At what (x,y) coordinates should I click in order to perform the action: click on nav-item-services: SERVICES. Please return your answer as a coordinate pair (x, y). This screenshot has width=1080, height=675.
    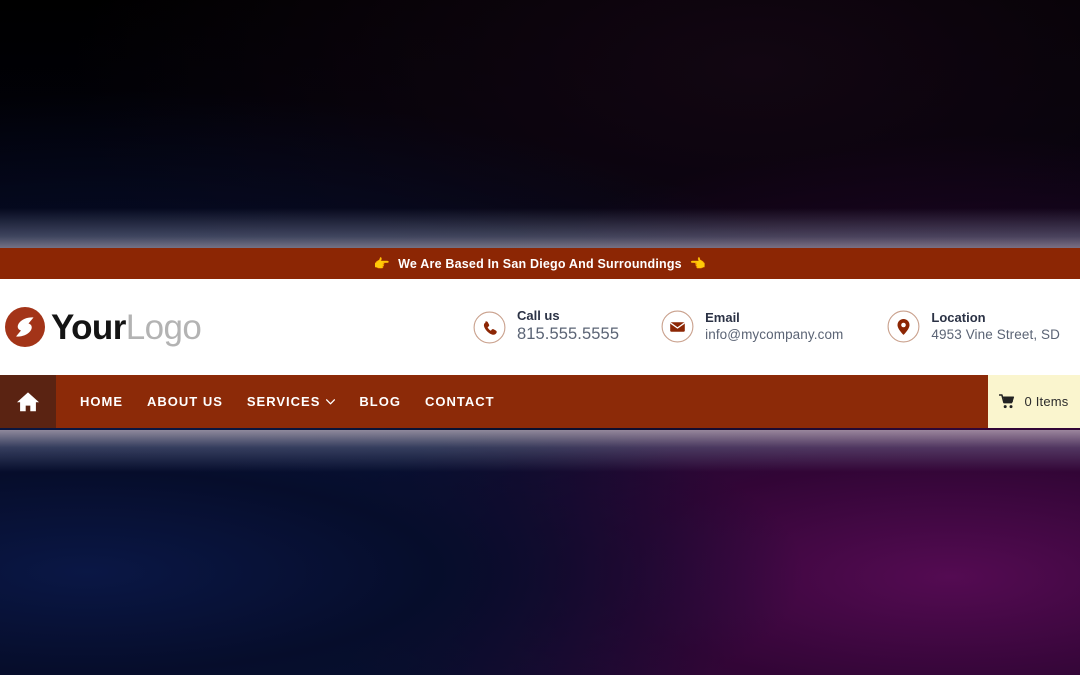
    Looking at the image, I should click on (291, 401).